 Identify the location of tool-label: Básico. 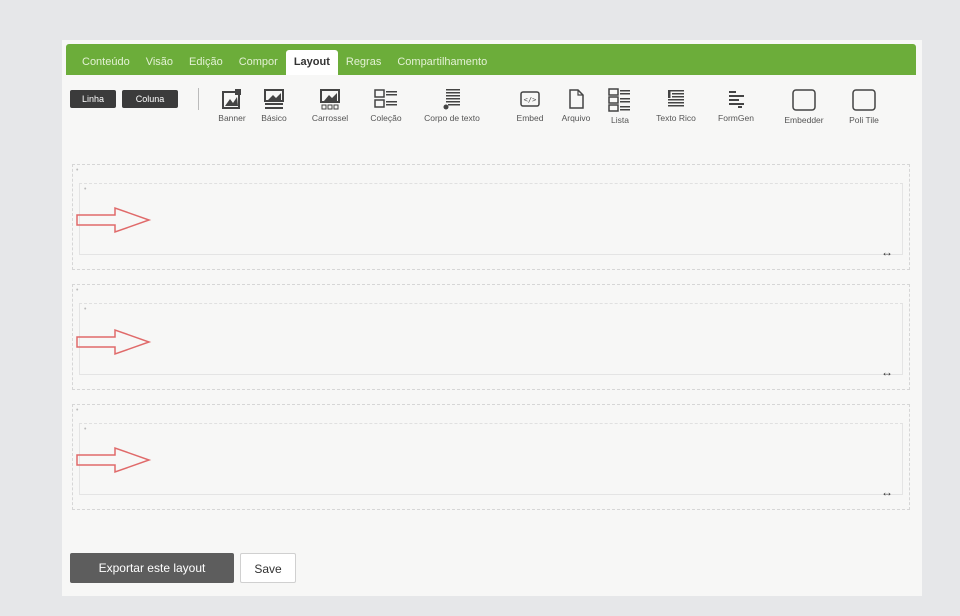
(274, 118).